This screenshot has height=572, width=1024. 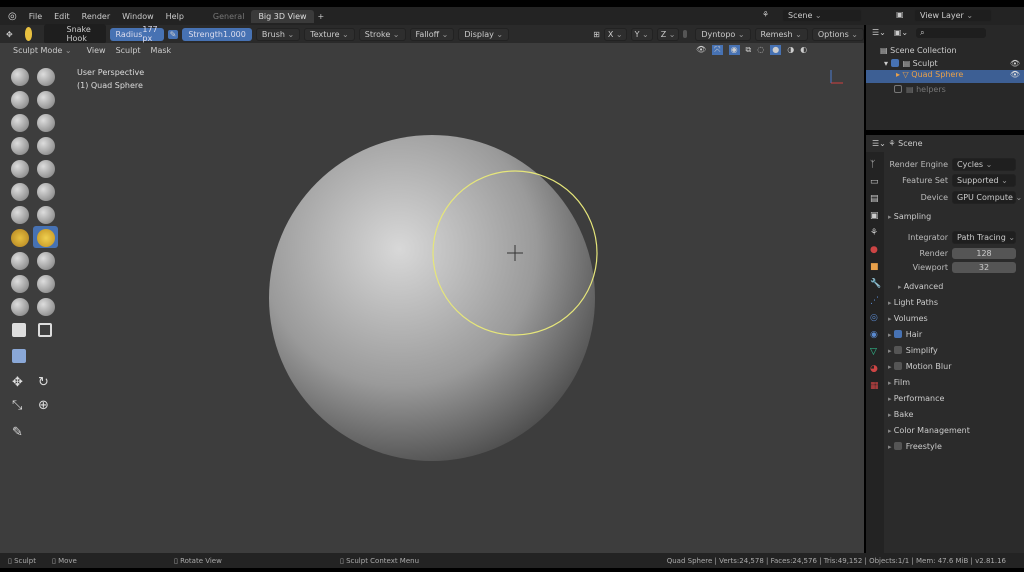 I want to click on solid-shading-icon: ●, so click(x=776, y=50).